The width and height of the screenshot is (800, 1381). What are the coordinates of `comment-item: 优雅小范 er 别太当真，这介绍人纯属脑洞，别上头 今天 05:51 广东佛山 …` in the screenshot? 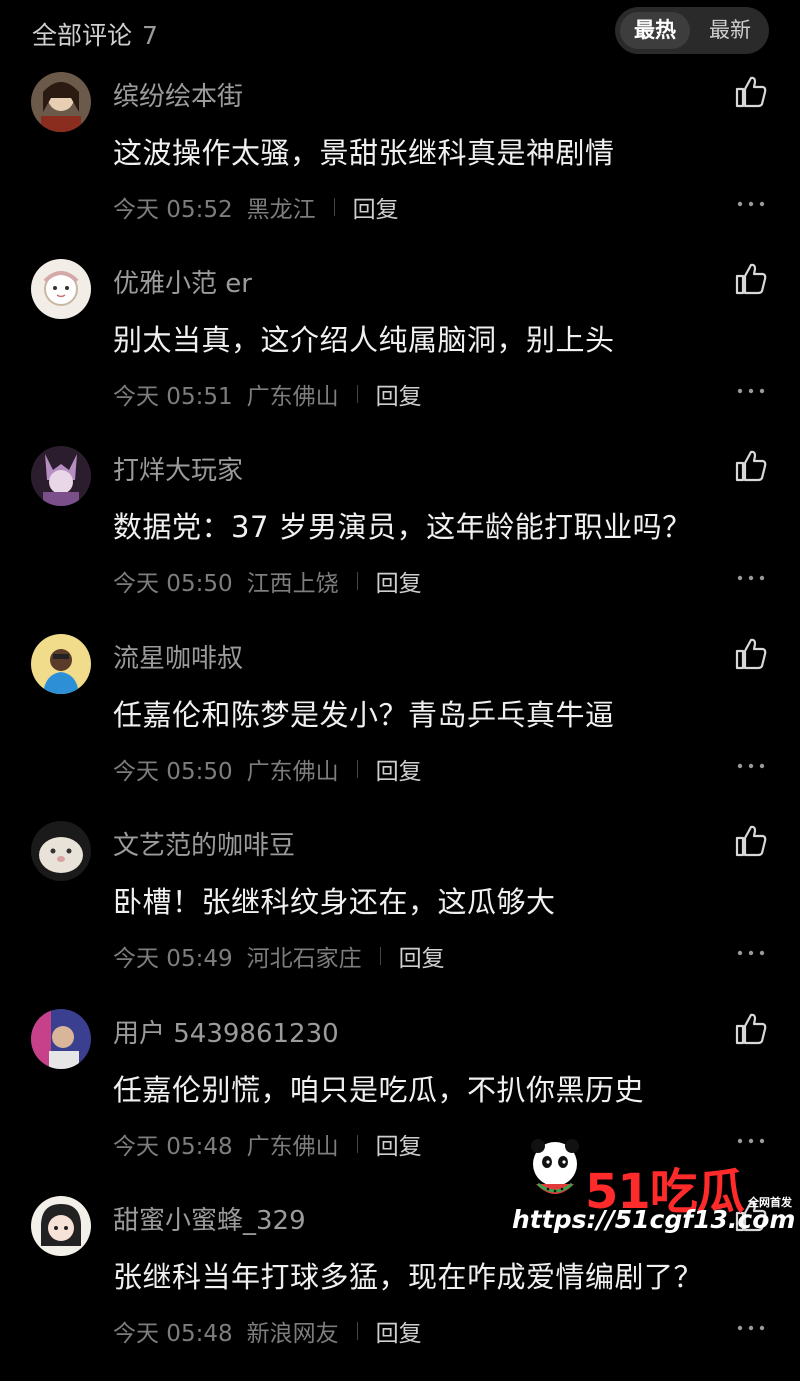 It's located at (400, 351).